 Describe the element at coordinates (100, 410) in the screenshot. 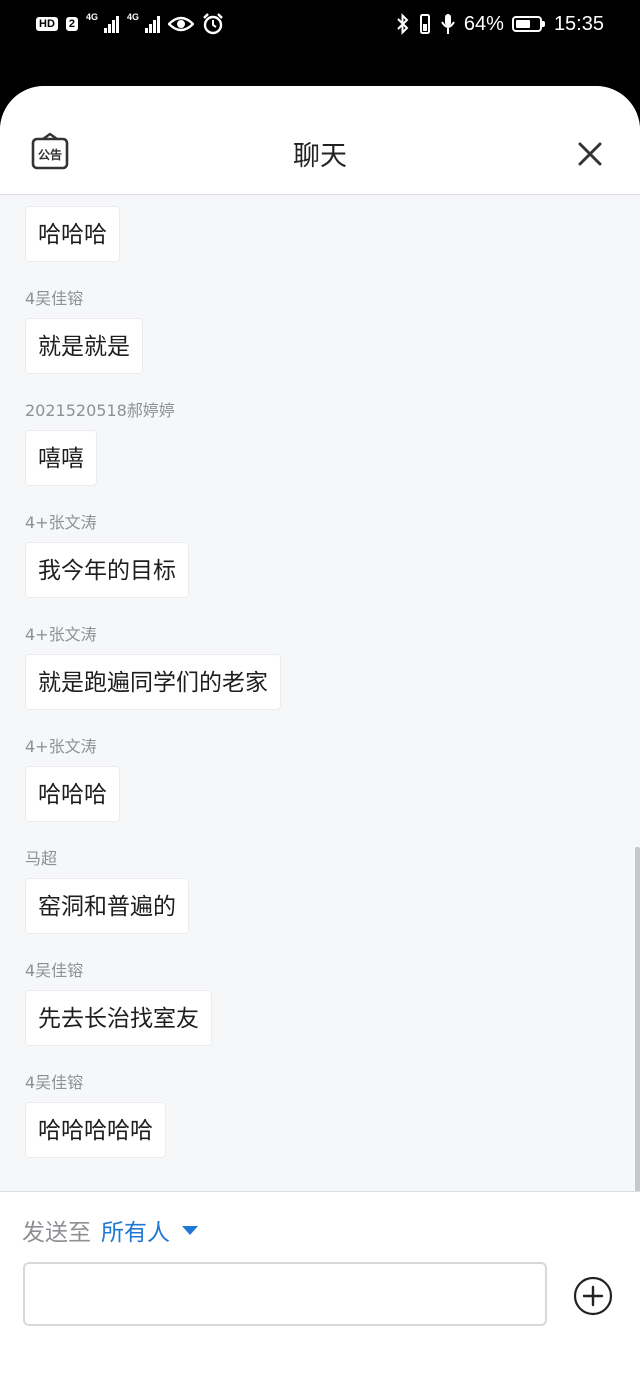

I see `message-sender: 2021520518郝婷婷` at that location.